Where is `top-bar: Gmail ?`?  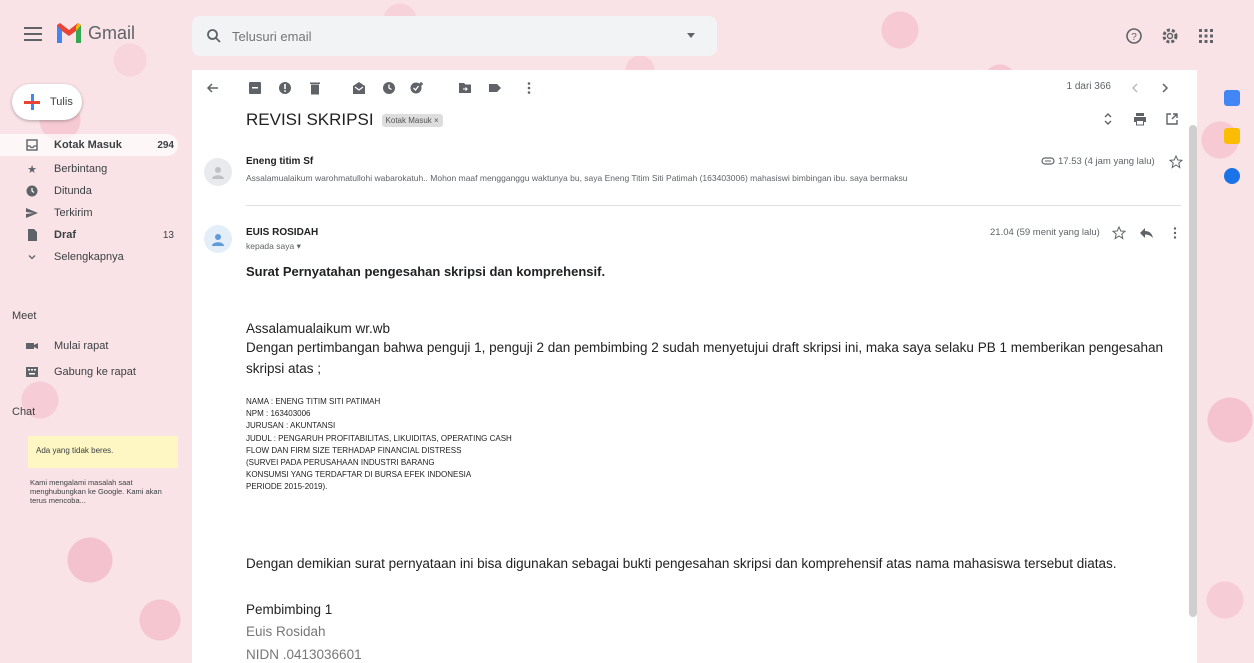
top-bar: Gmail ? is located at coordinates (627, 35).